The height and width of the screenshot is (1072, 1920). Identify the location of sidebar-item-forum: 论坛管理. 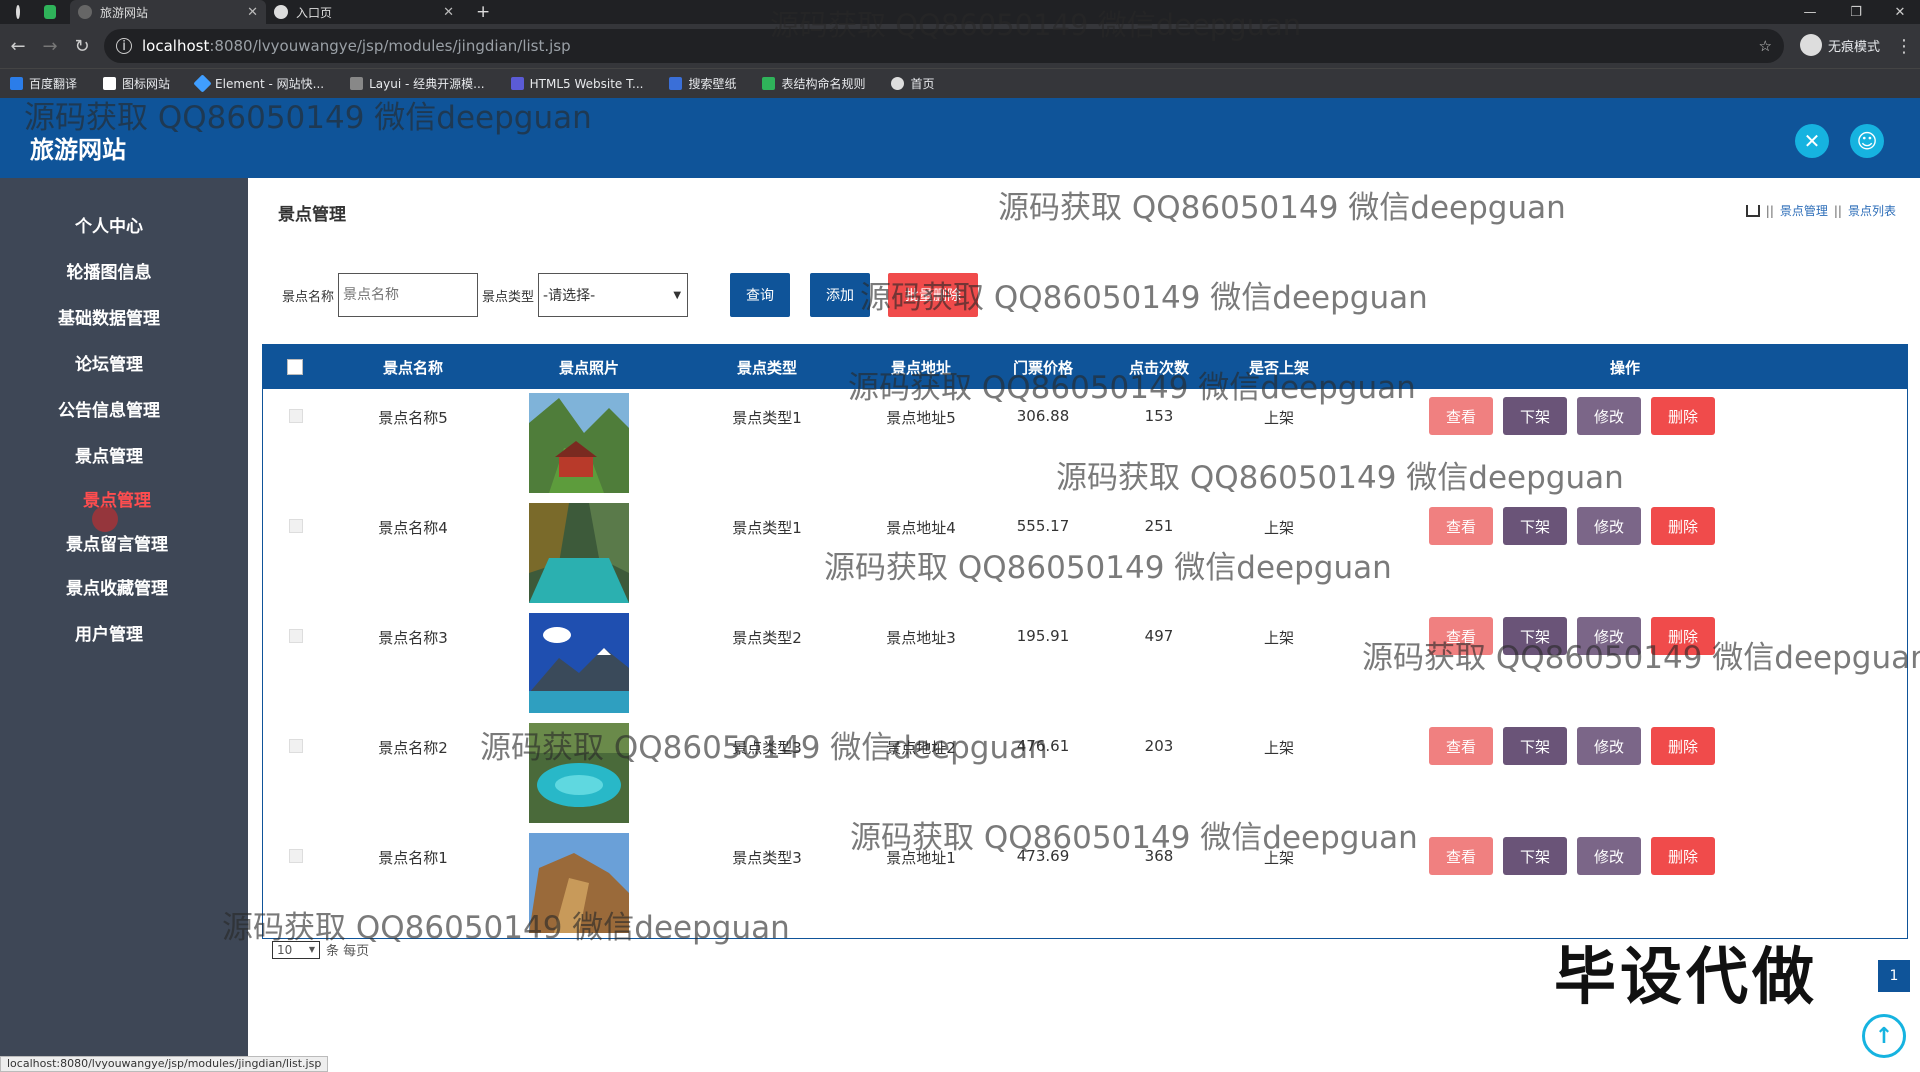
(109, 362).